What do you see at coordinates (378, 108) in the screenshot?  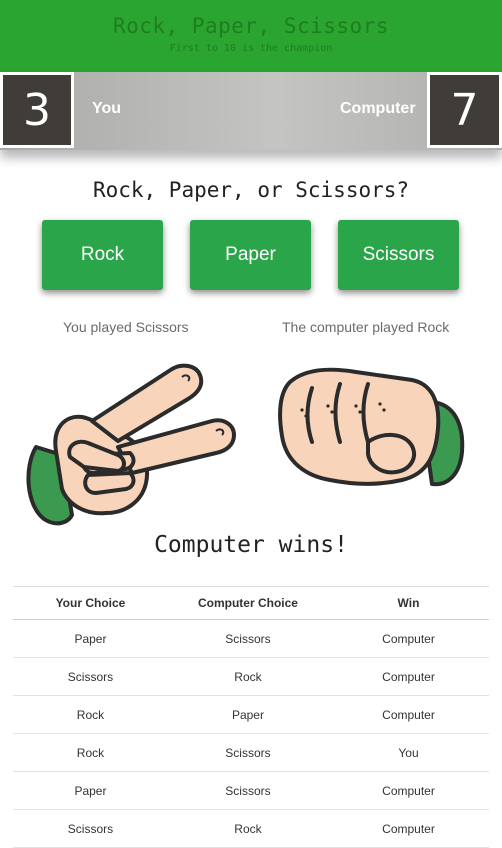 I see `computer-label: Computer` at bounding box center [378, 108].